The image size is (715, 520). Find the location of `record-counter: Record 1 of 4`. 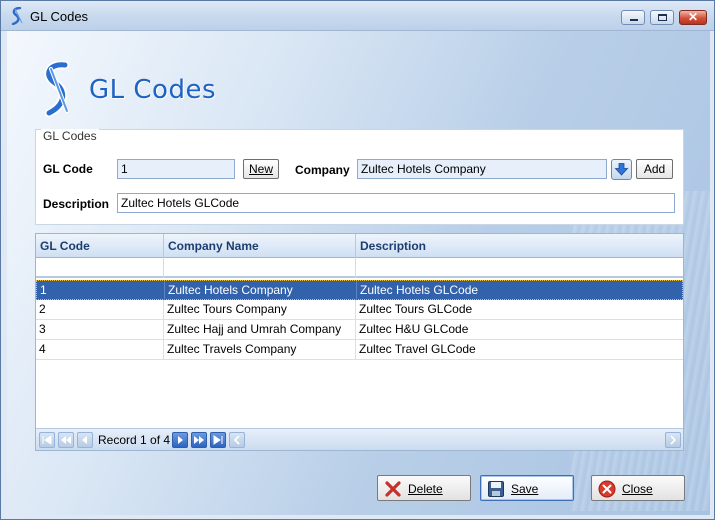

record-counter: Record 1 of 4 is located at coordinates (134, 440).